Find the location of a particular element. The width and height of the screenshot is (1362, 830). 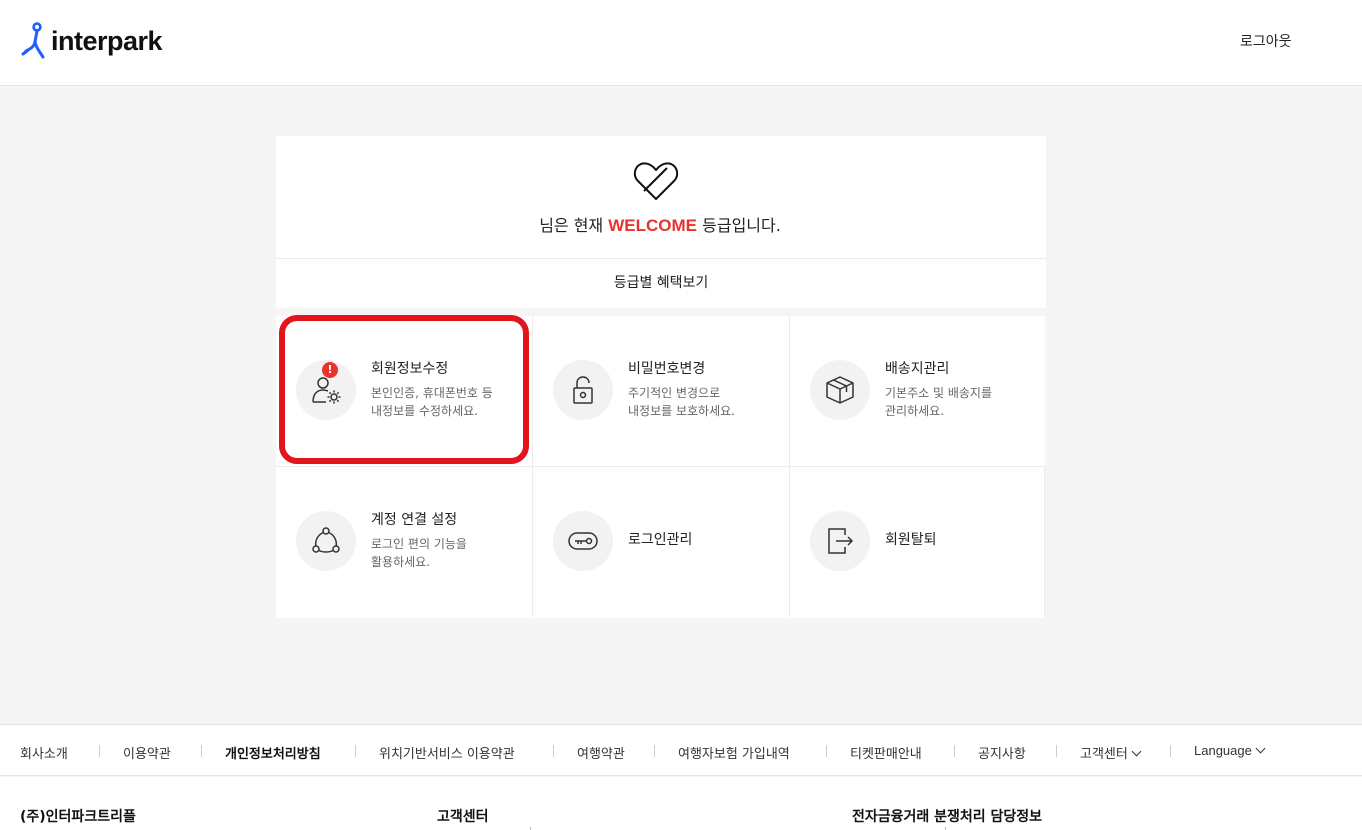

menu-edit-profile: 회원정보수정 본인인증, 휴대폰번호 등 내정보를 수정하세요. is located at coordinates (404, 391).